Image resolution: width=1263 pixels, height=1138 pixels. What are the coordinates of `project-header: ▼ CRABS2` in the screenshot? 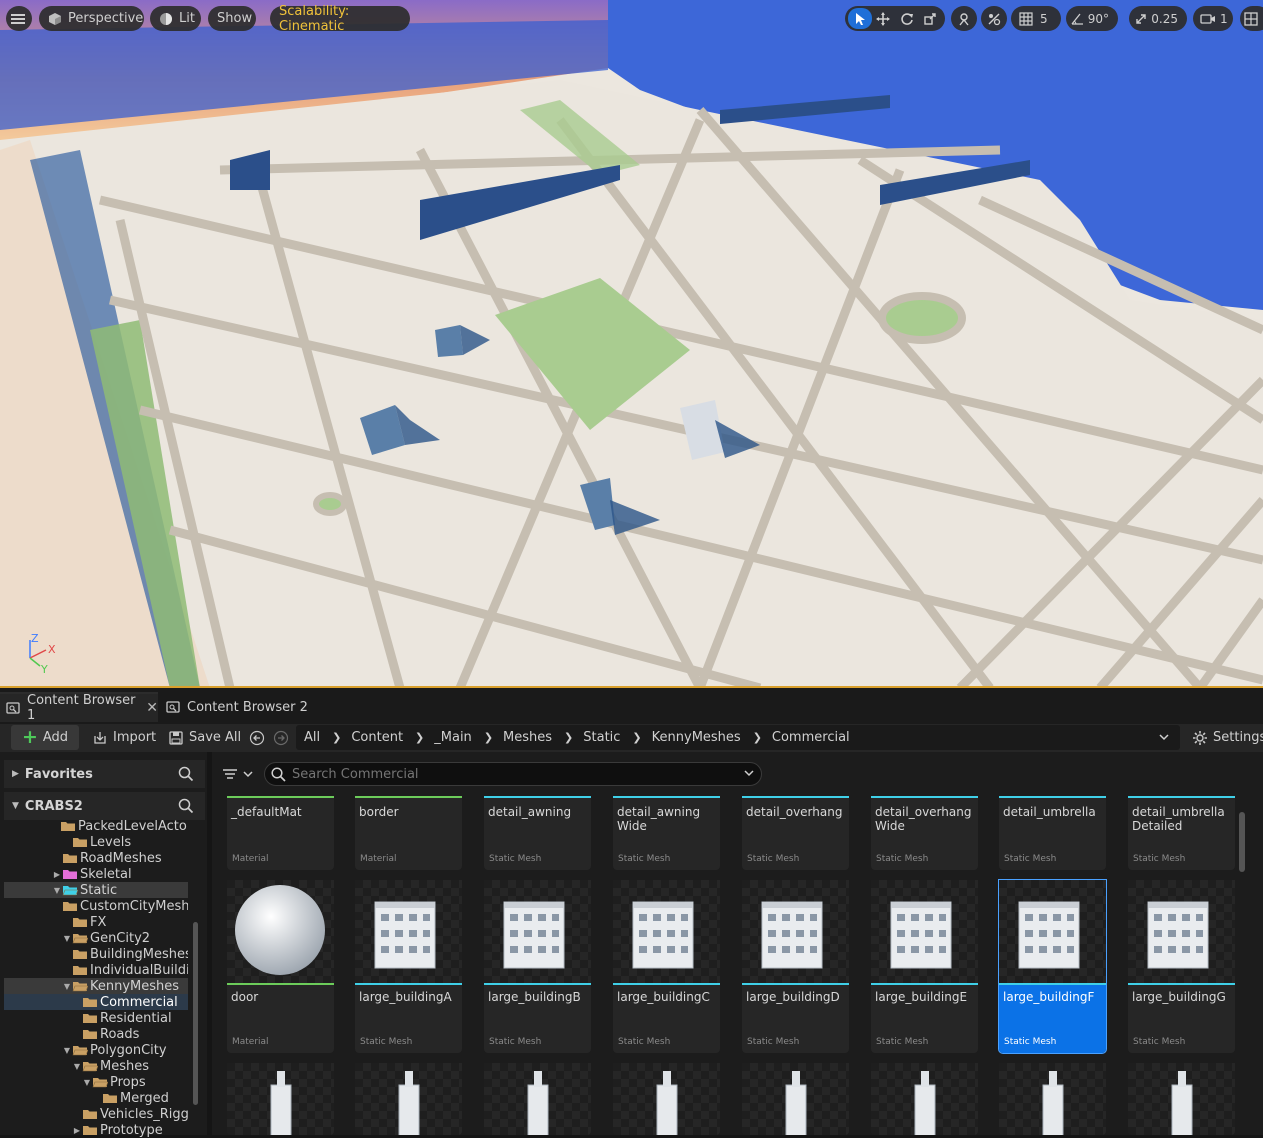 It's located at (104, 806).